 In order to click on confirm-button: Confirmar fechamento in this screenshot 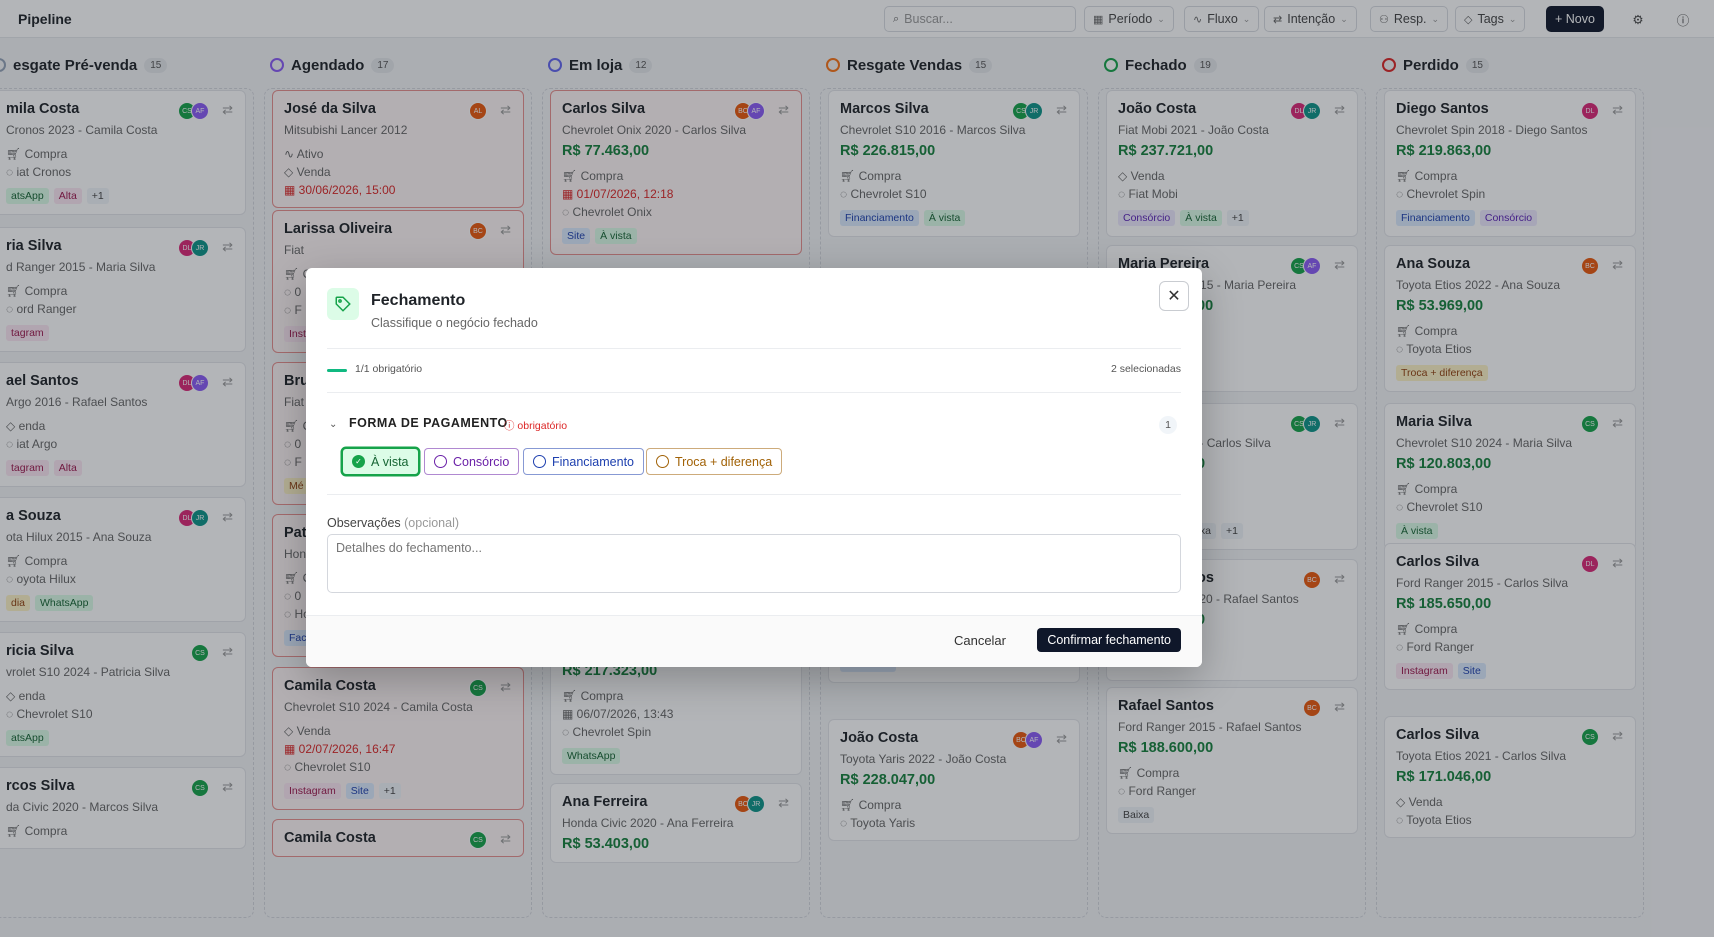, I will do `click(1109, 640)`.